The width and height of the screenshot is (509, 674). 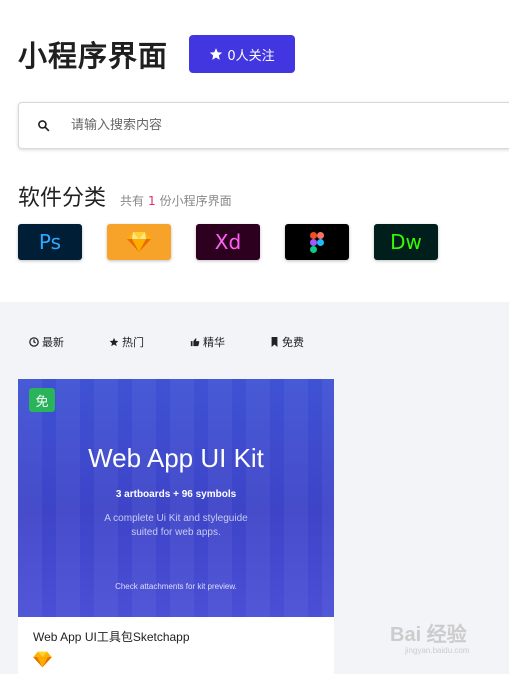 I want to click on page-header: 小程序界面, so click(x=93, y=54).